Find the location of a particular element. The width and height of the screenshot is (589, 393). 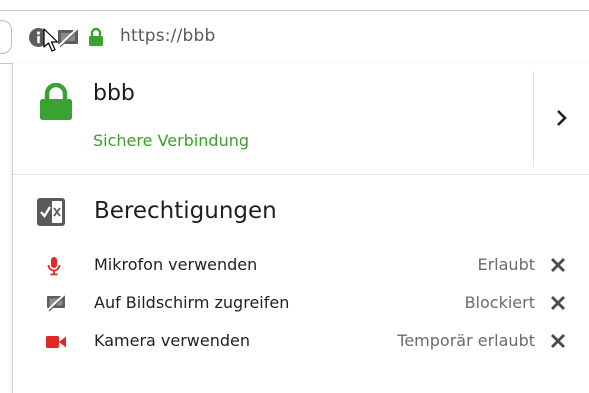

connection-status: Sichere Verbindung is located at coordinates (171, 140).